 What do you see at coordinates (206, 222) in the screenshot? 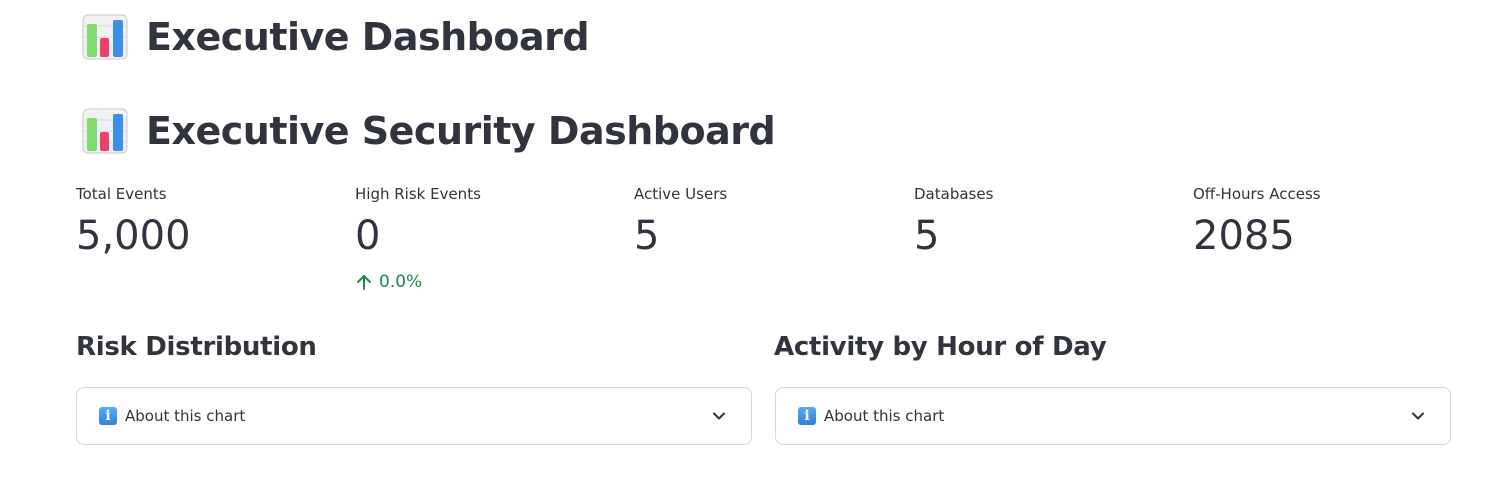
I see `metric-total-events: Total Events 5,000` at bounding box center [206, 222].